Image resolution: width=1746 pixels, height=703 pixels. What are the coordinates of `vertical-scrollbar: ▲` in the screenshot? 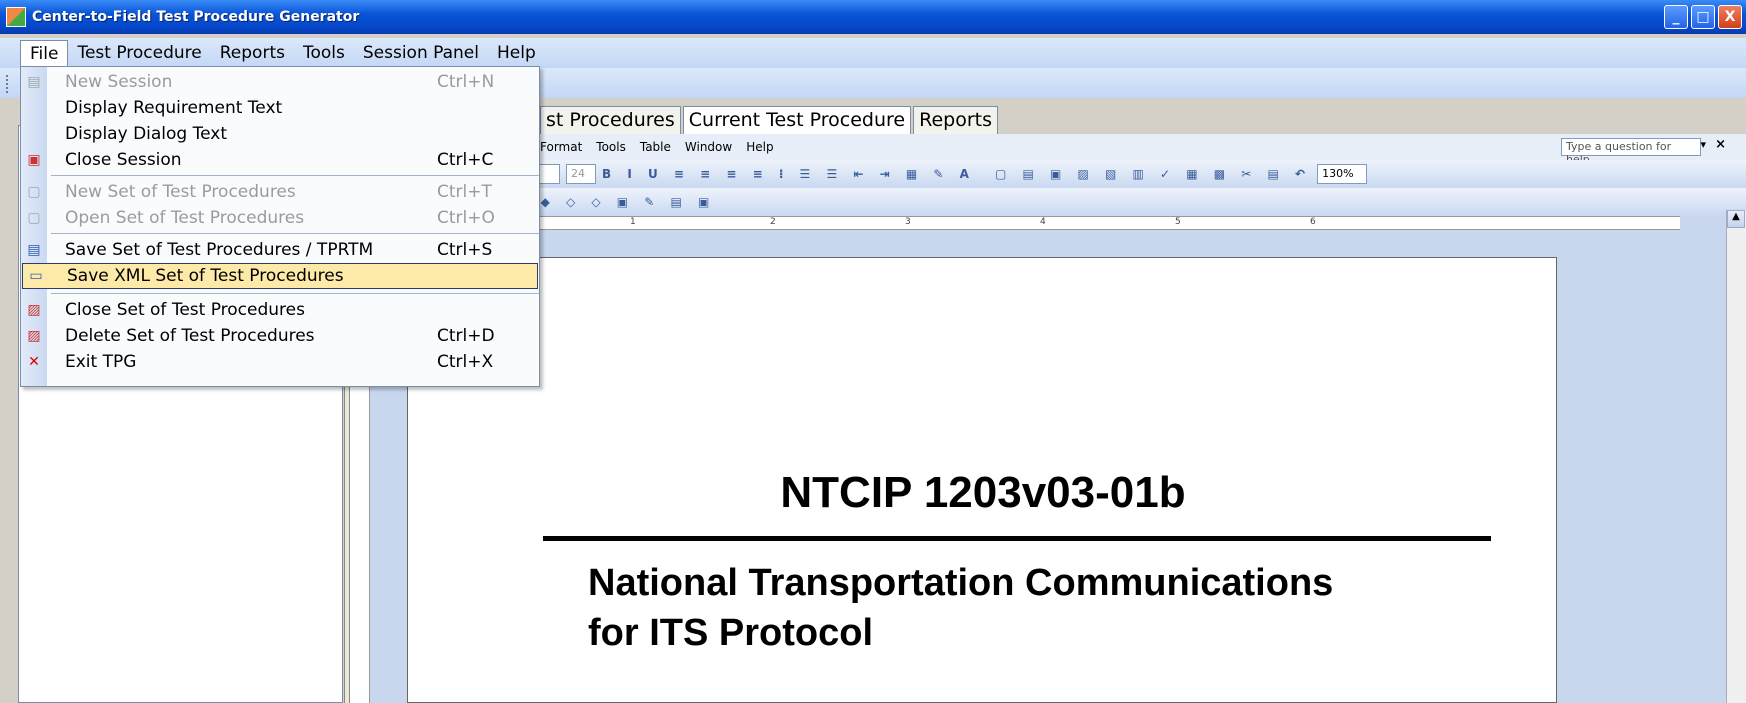 It's located at (1736, 456).